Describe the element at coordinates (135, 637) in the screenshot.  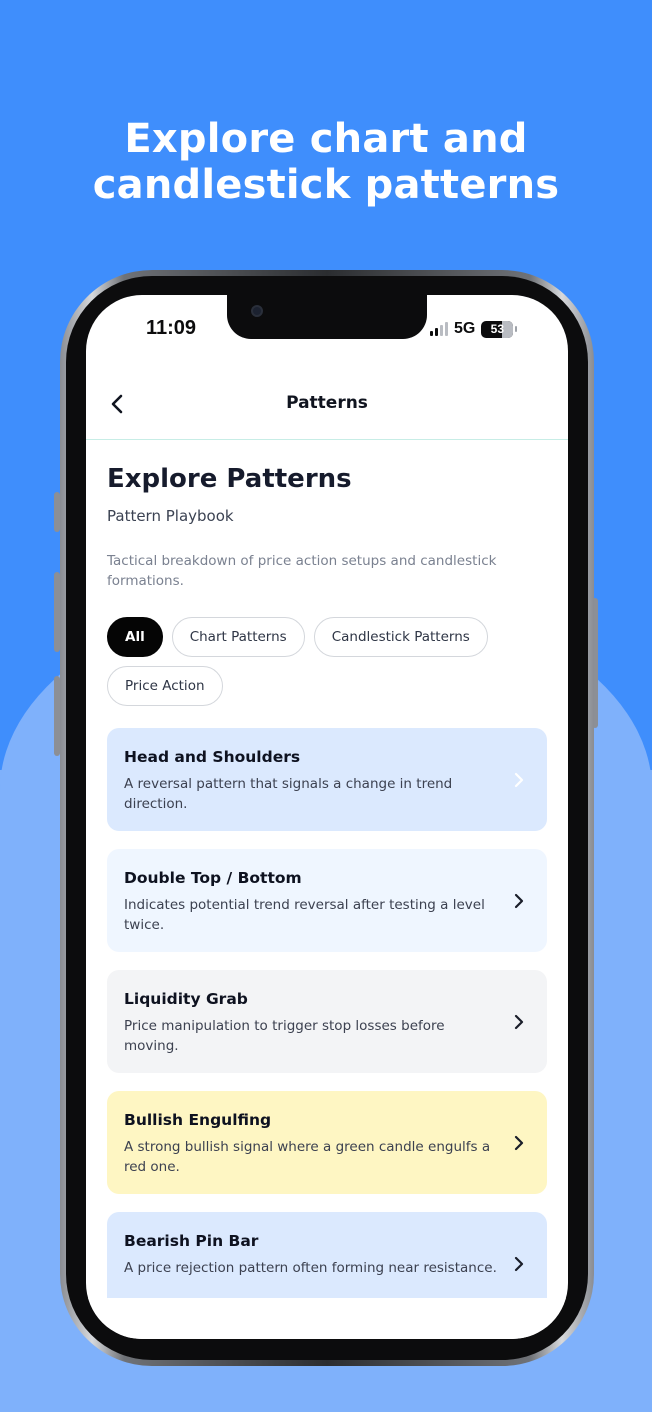
I see `filter-chip-all: All` at that location.